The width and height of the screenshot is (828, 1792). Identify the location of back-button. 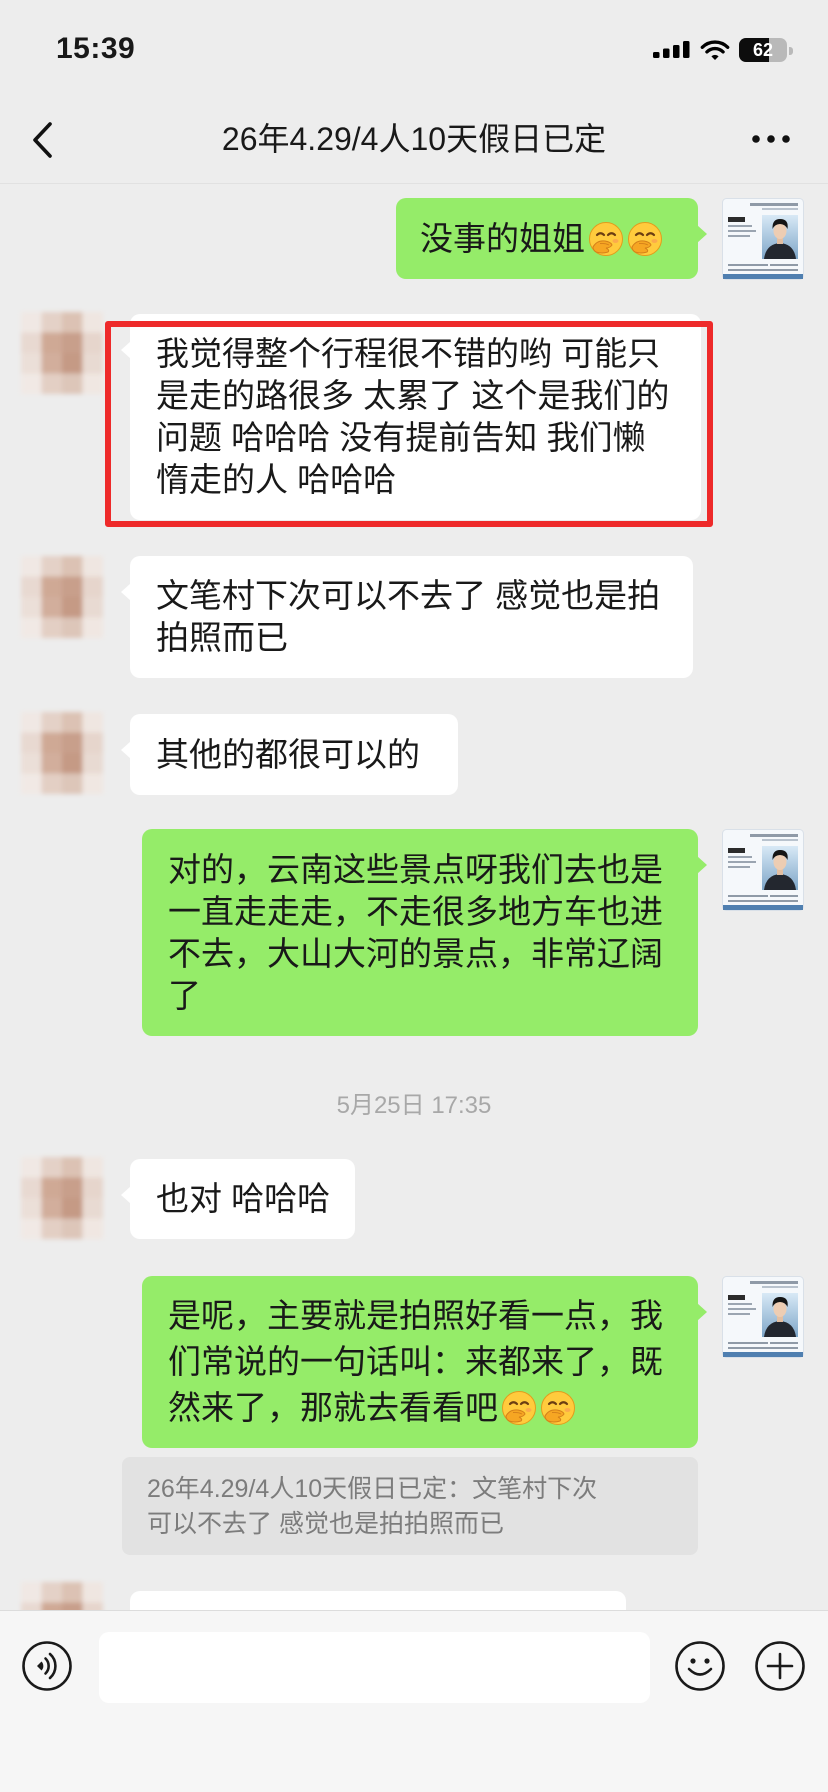
(46, 140).